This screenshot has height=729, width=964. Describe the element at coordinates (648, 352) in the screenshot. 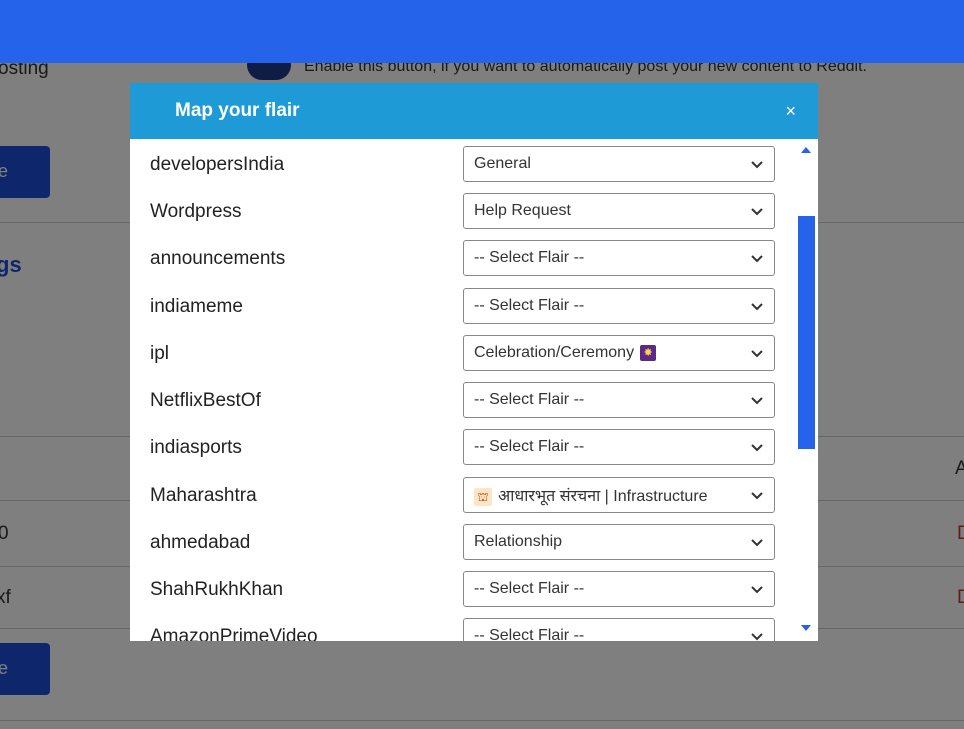

I see `flair-emoji-icon: ✸` at that location.